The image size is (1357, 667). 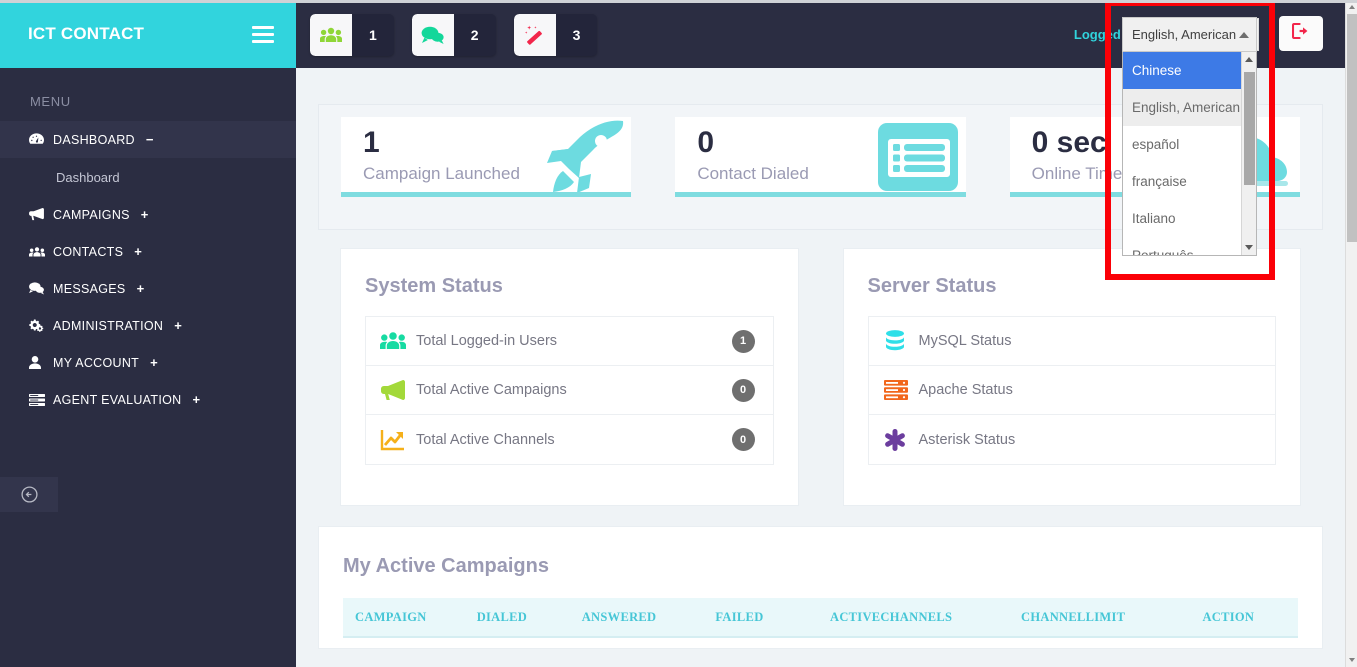 What do you see at coordinates (398, 440) in the screenshot?
I see `chart-line-icon` at bounding box center [398, 440].